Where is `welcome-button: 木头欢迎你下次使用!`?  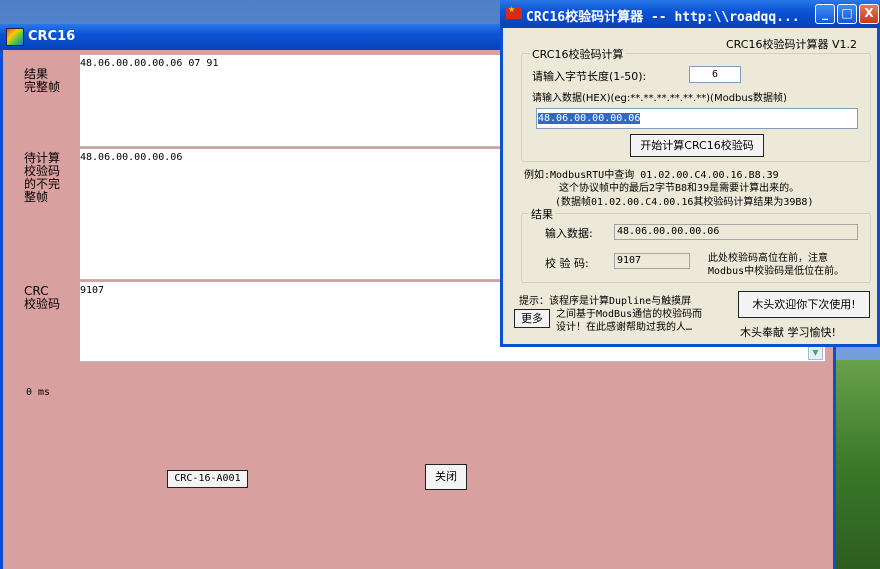 welcome-button: 木头欢迎你下次使用! is located at coordinates (804, 304).